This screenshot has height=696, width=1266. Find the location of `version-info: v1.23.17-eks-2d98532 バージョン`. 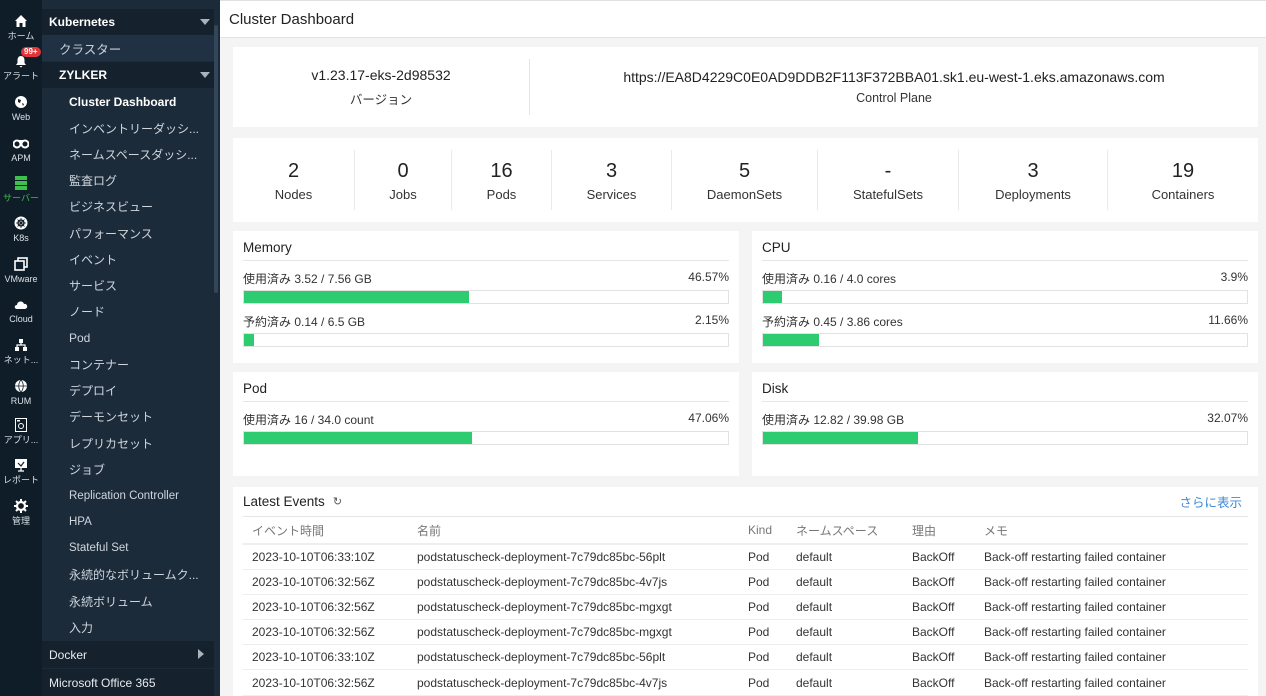

version-info: v1.23.17-eks-2d98532 バージョン is located at coordinates (381, 87).